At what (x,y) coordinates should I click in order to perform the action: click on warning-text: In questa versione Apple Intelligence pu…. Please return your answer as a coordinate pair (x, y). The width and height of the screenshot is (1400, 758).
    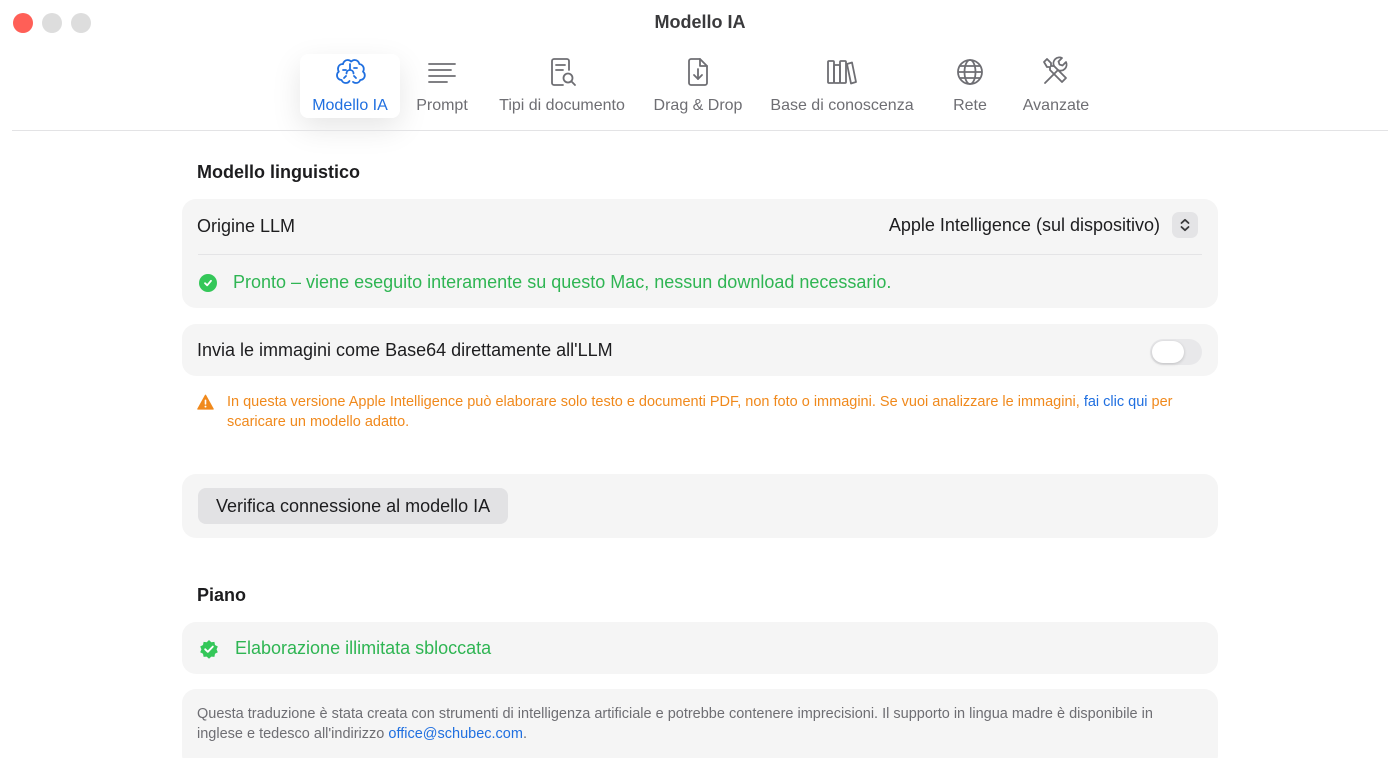
    Looking at the image, I should click on (653, 402).